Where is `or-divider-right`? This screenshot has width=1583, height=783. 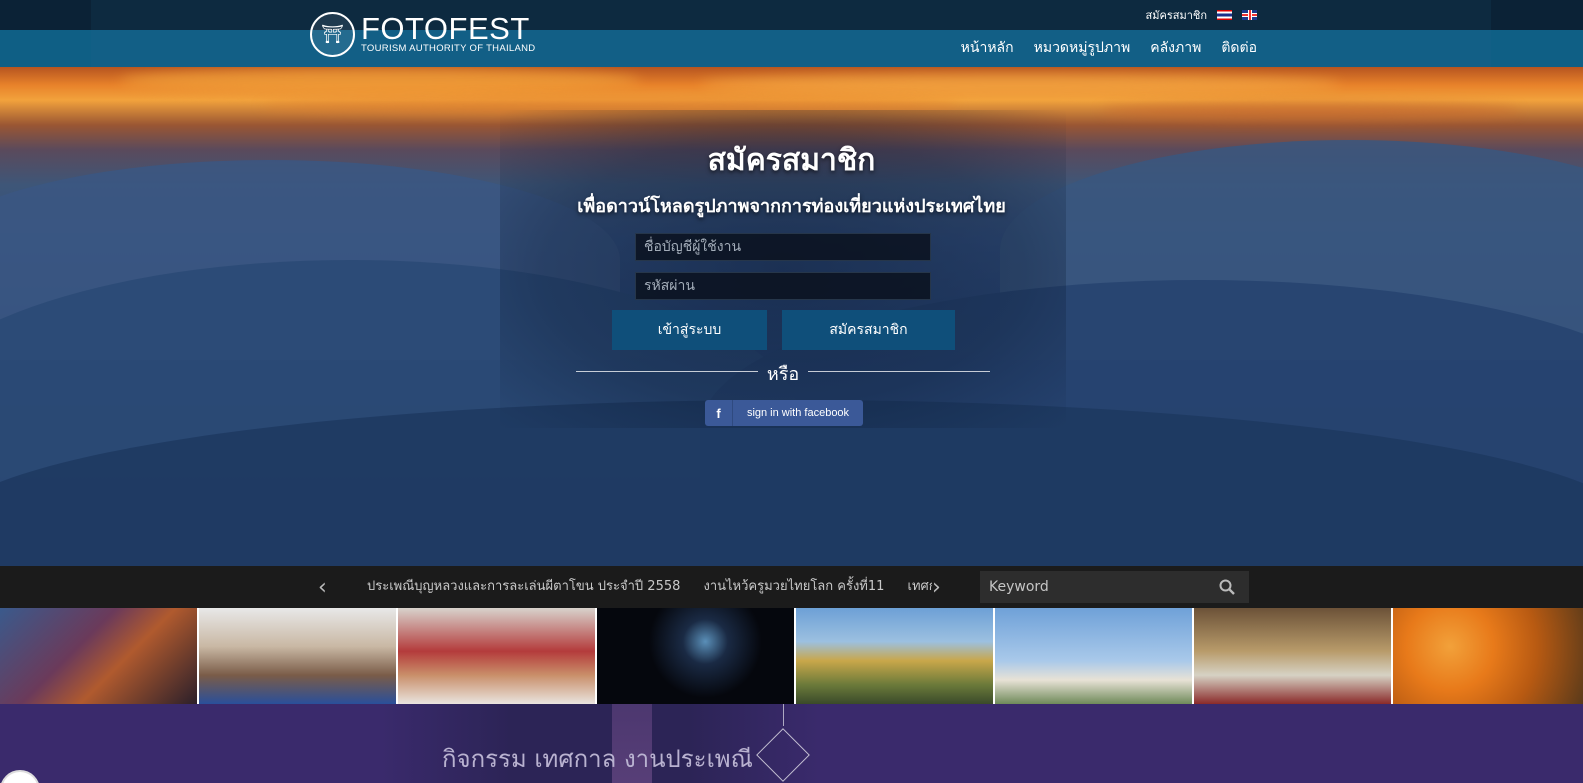 or-divider-right is located at coordinates (899, 371).